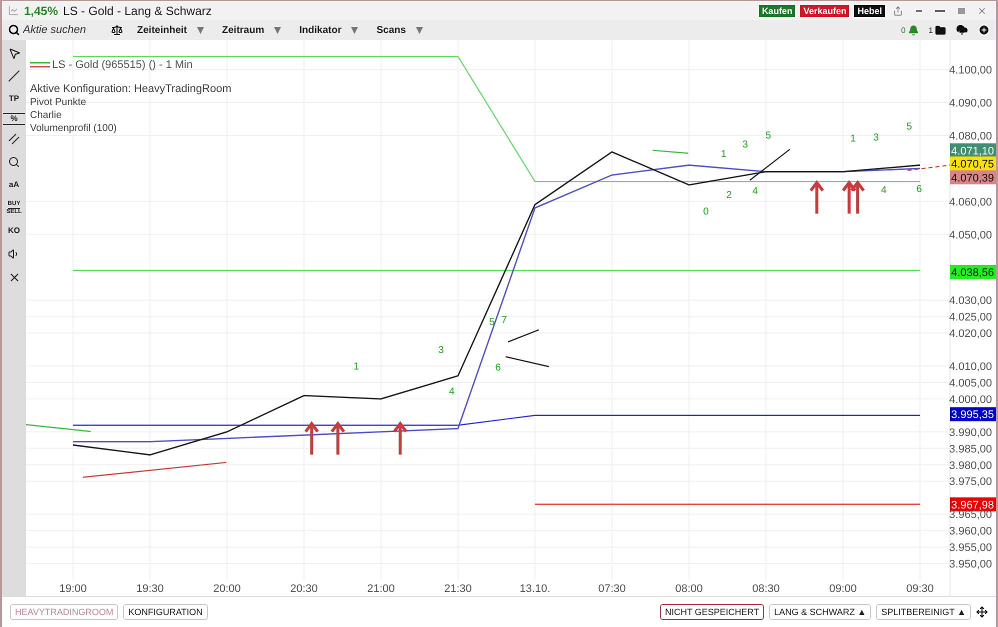 This screenshot has height=627, width=998. Describe the element at coordinates (982, 612) in the screenshot. I see `move-icon` at that location.